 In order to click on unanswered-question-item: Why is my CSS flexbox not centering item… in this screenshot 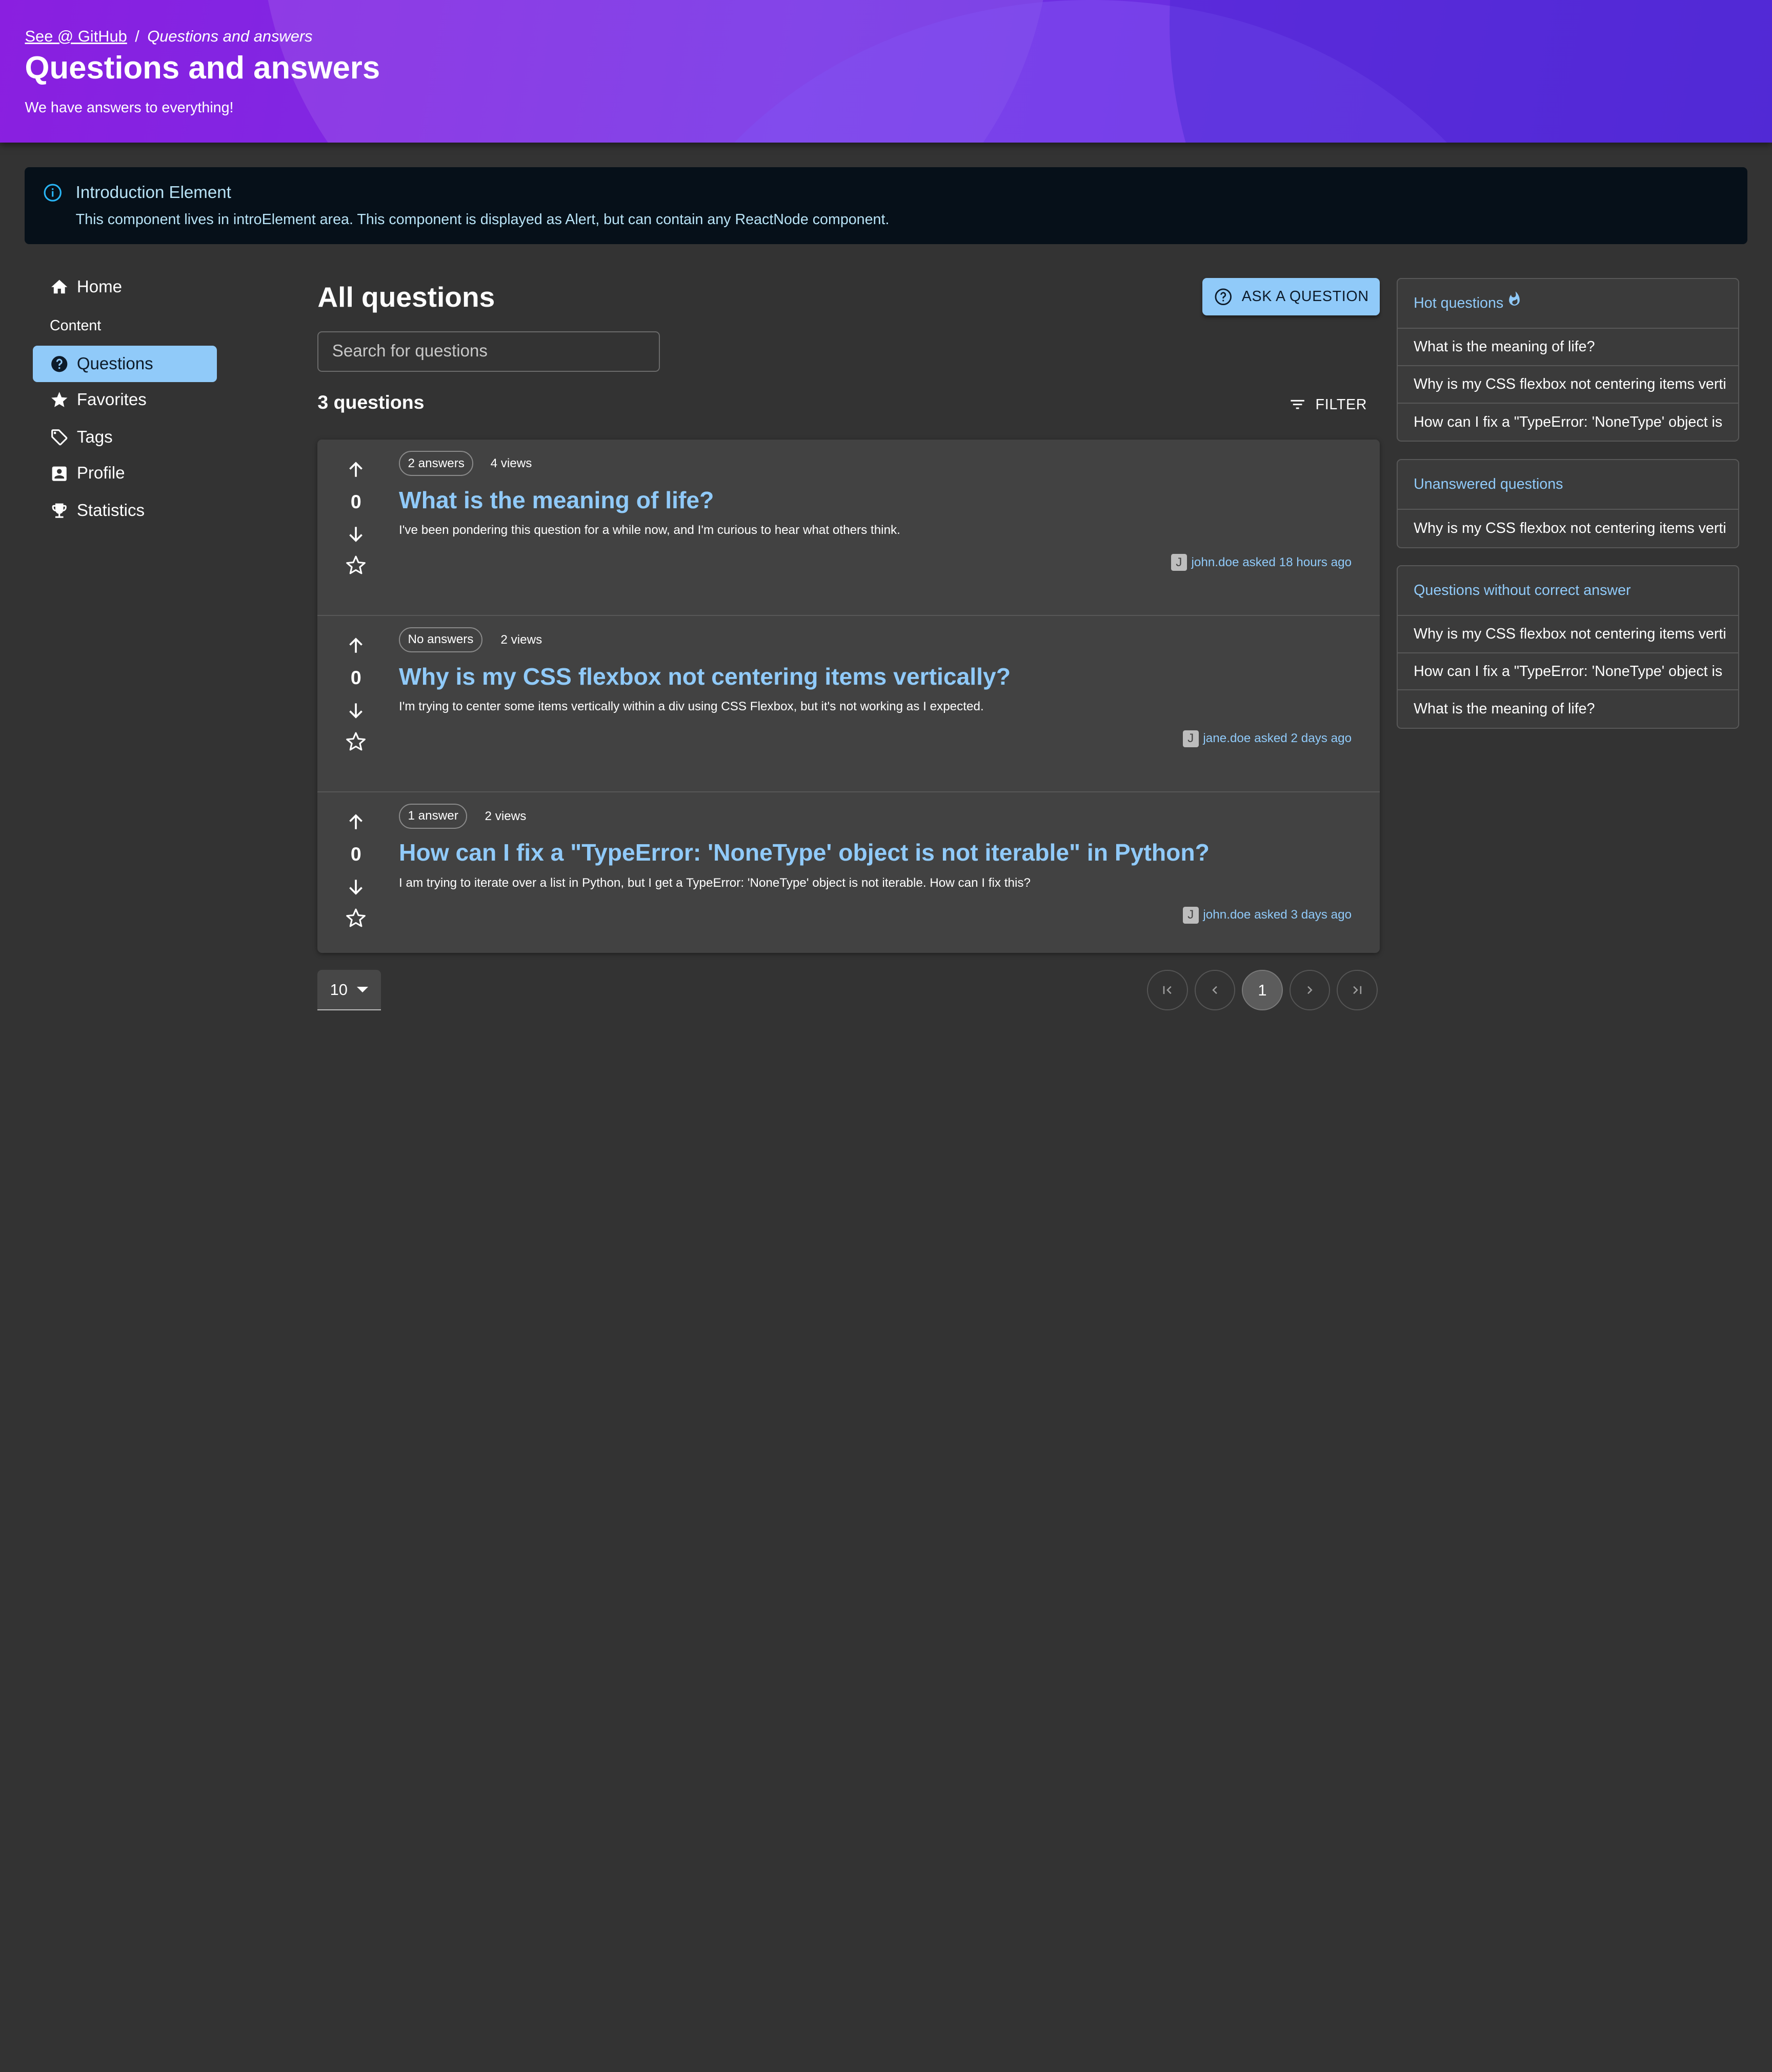, I will do `click(1568, 529)`.